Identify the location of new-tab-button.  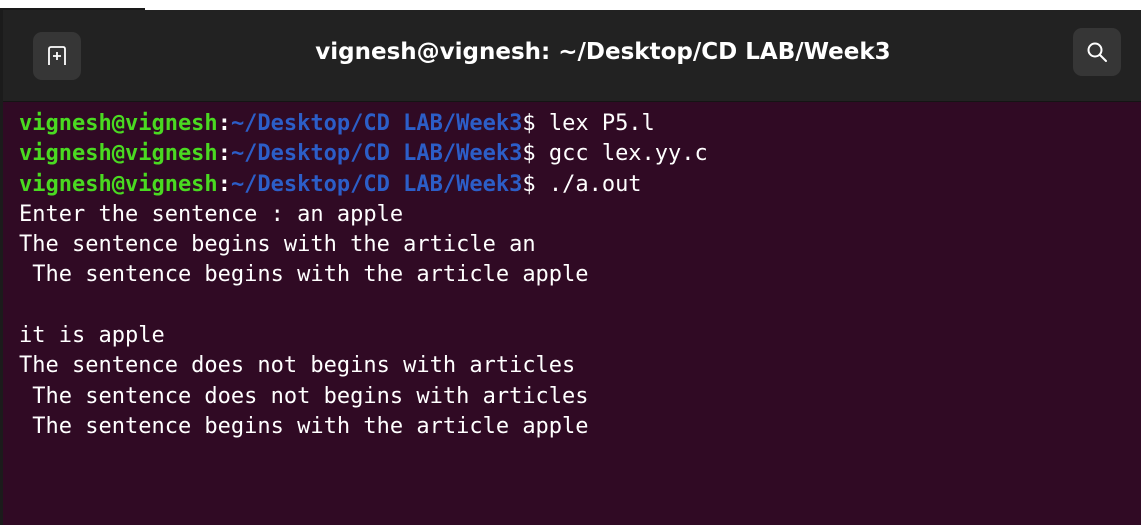
(57, 56).